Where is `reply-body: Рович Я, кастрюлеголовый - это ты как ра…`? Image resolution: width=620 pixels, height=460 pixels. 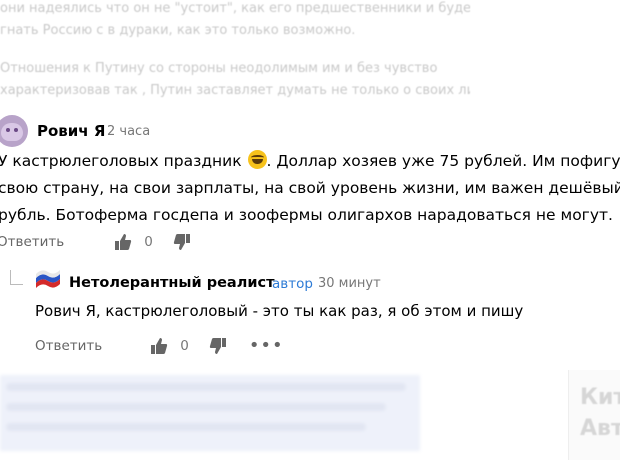 reply-body: Рович Я, кастрюлеголовый - это ты как ра… is located at coordinates (279, 311).